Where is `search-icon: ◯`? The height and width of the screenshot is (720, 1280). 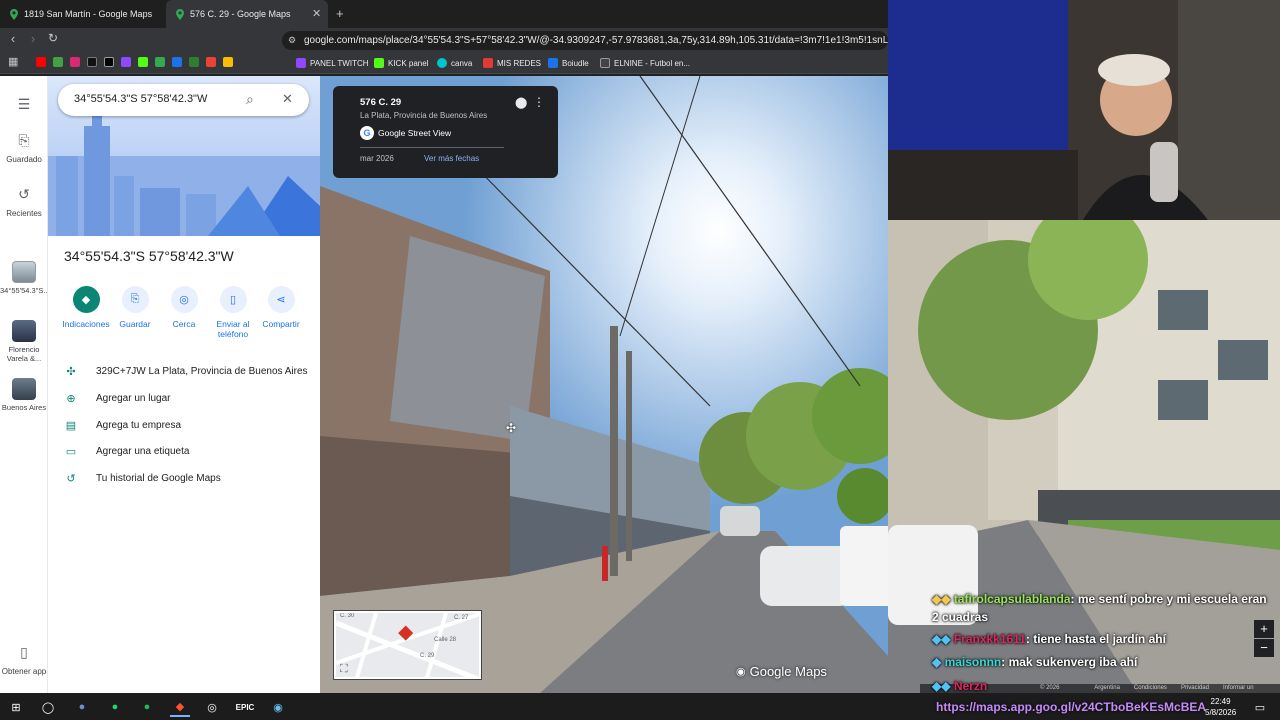 search-icon: ◯ is located at coordinates (48, 707).